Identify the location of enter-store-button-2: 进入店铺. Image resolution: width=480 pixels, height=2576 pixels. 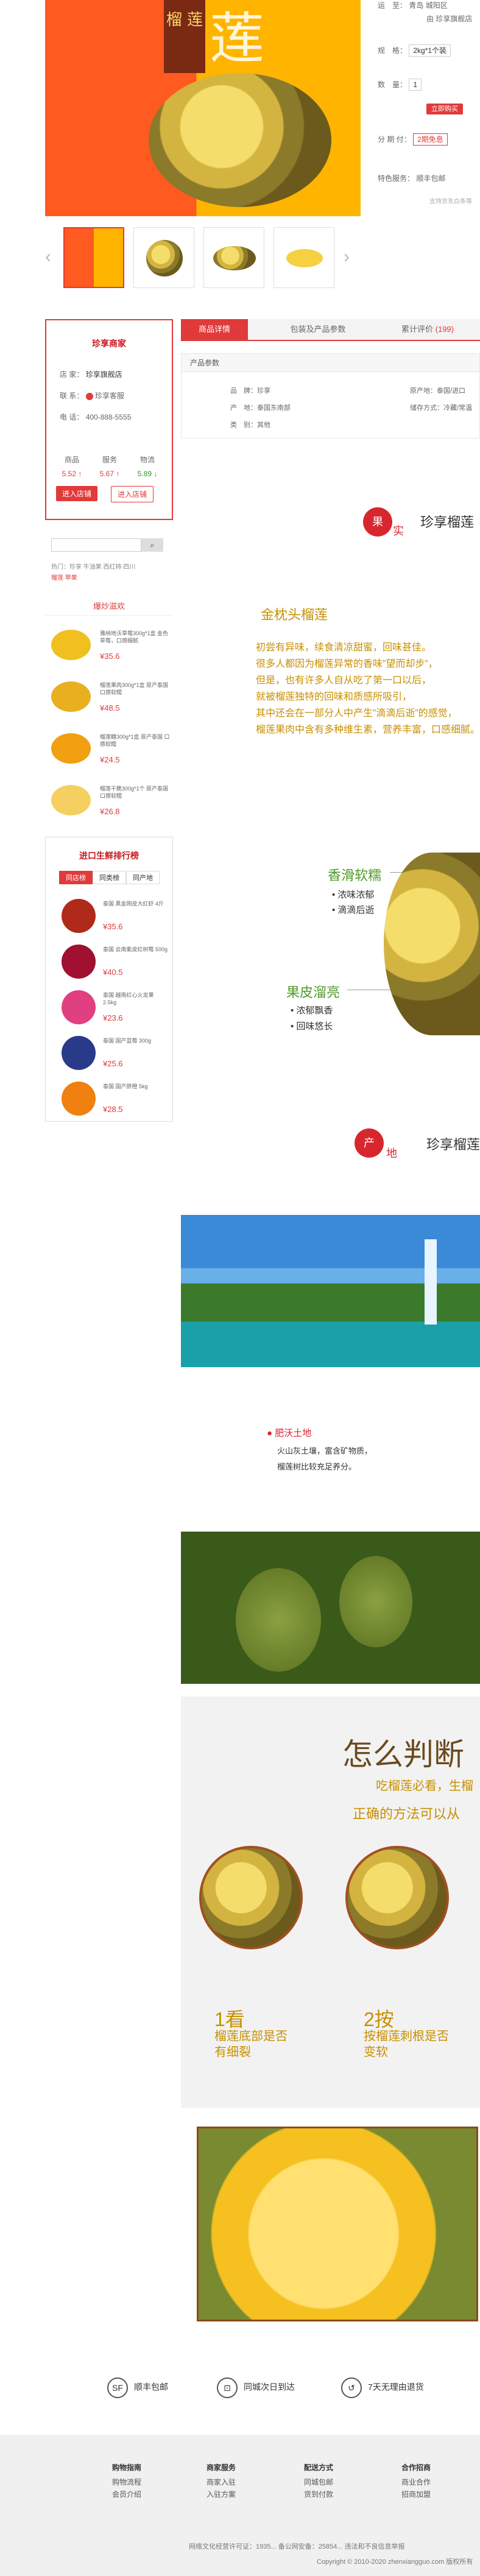
(132, 494).